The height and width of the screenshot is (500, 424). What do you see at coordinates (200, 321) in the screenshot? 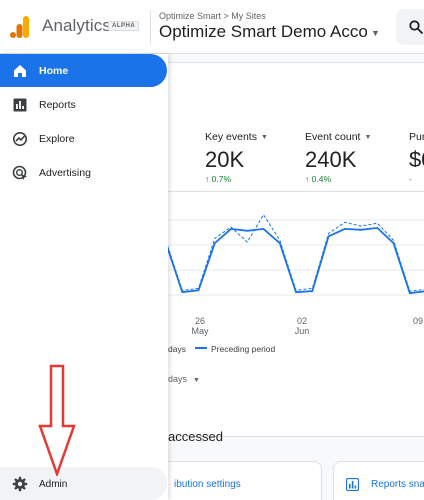
I see `x-tick-day: 26` at bounding box center [200, 321].